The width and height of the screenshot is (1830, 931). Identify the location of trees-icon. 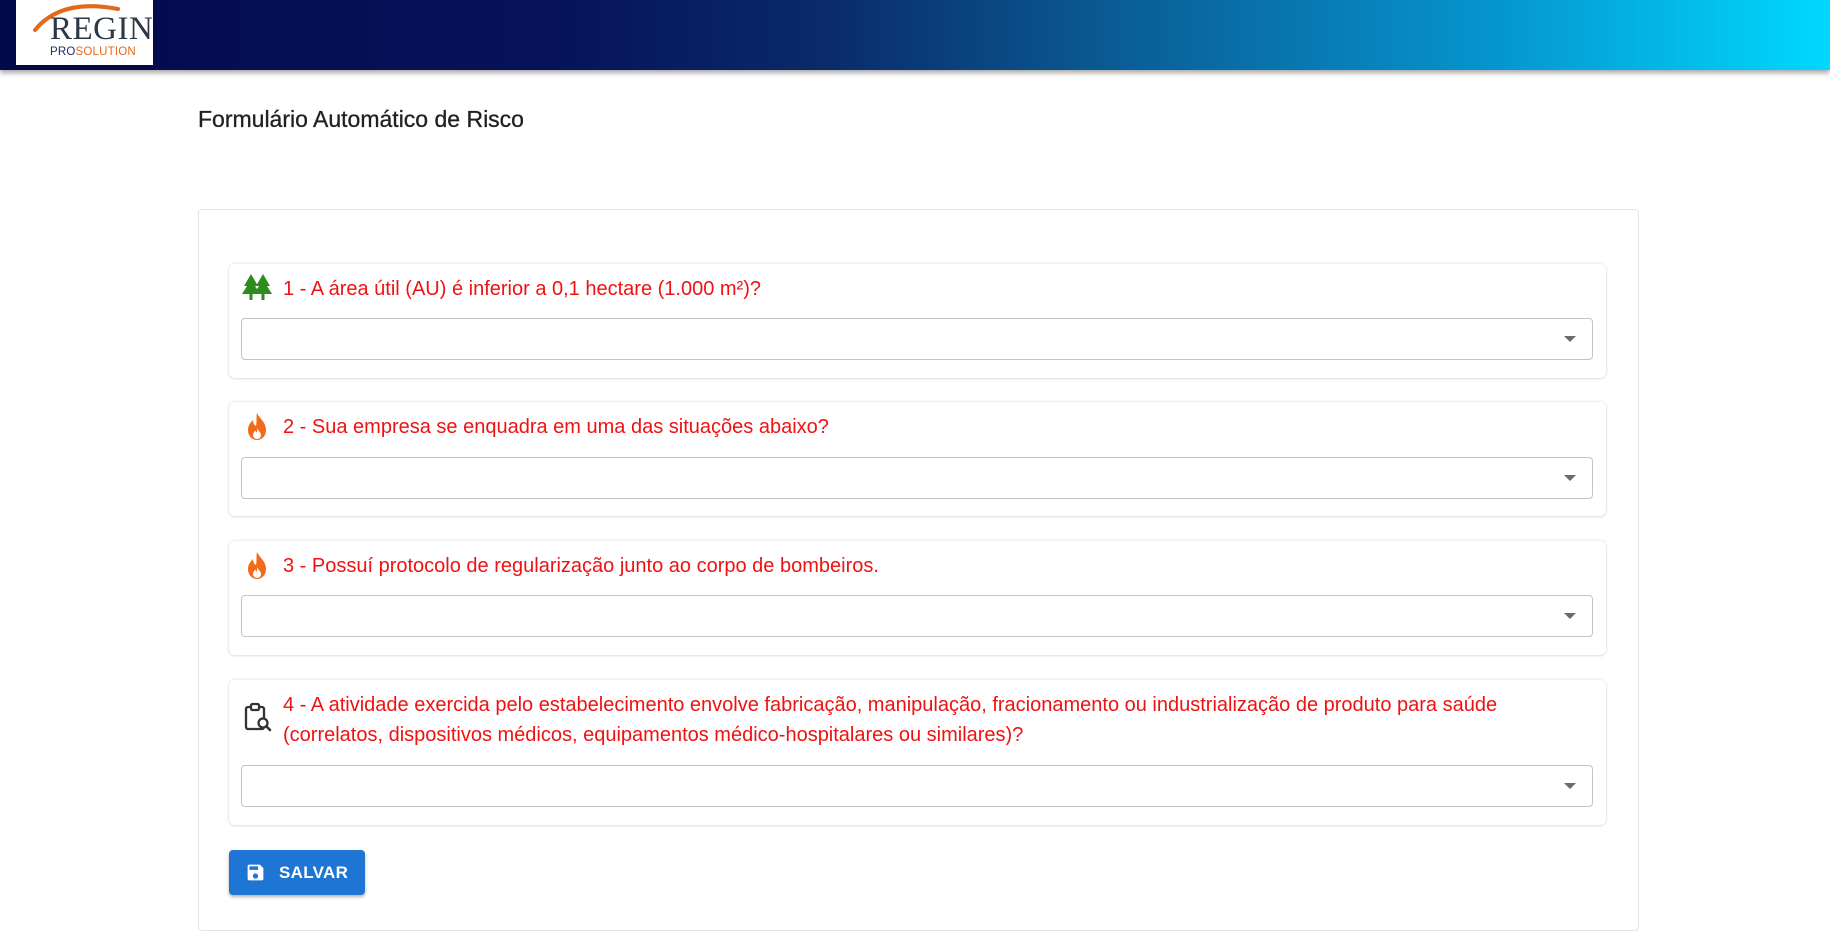
(257, 288).